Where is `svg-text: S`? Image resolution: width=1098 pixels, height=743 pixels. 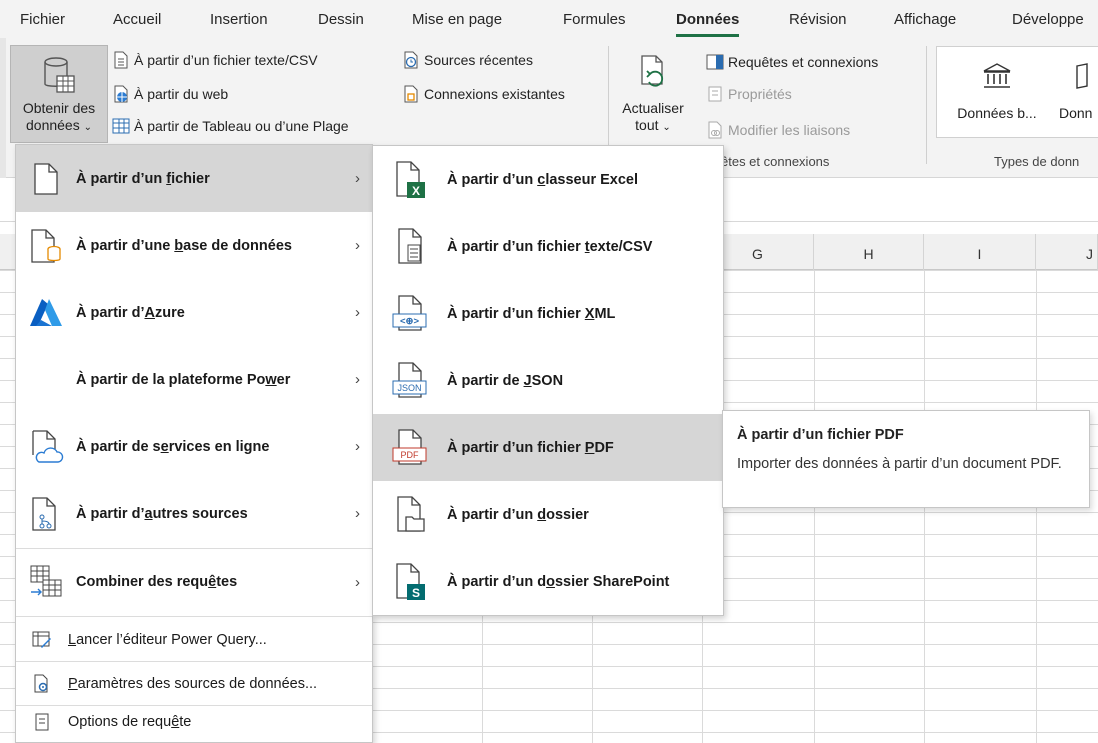 svg-text: S is located at coordinates (416, 593).